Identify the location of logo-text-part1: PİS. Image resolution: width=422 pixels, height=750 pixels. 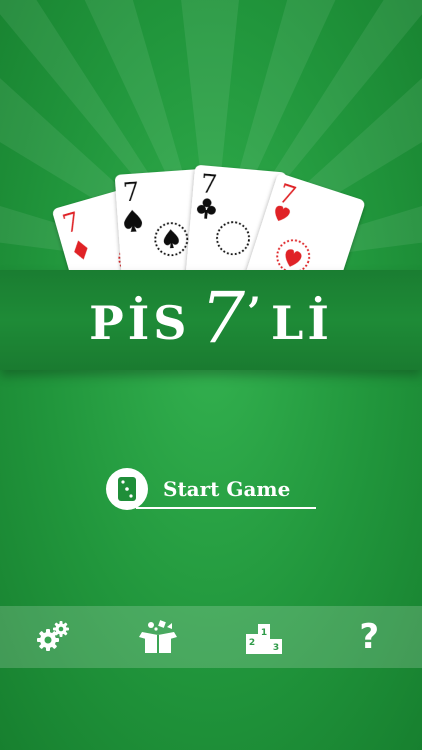
(140, 323).